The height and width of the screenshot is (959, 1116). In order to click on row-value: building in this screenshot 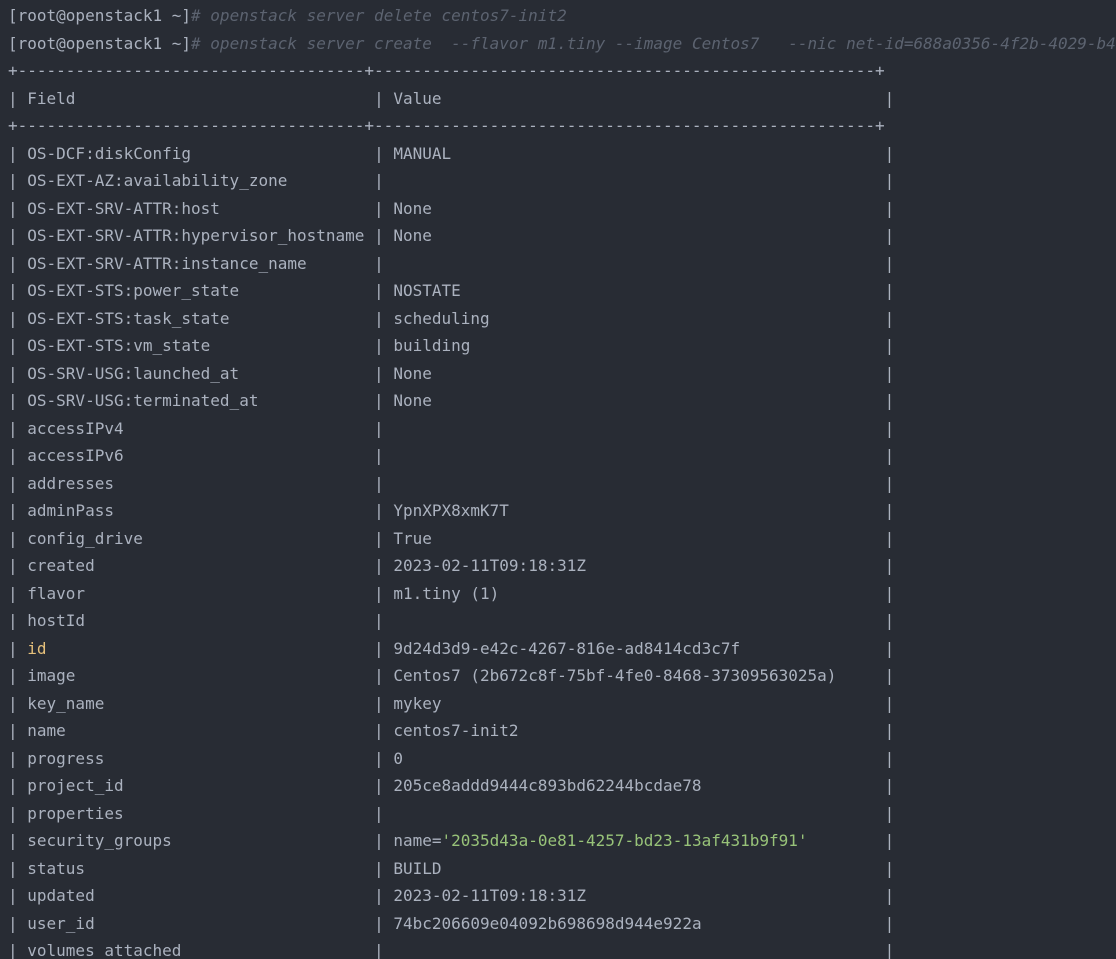, I will do `click(432, 345)`.